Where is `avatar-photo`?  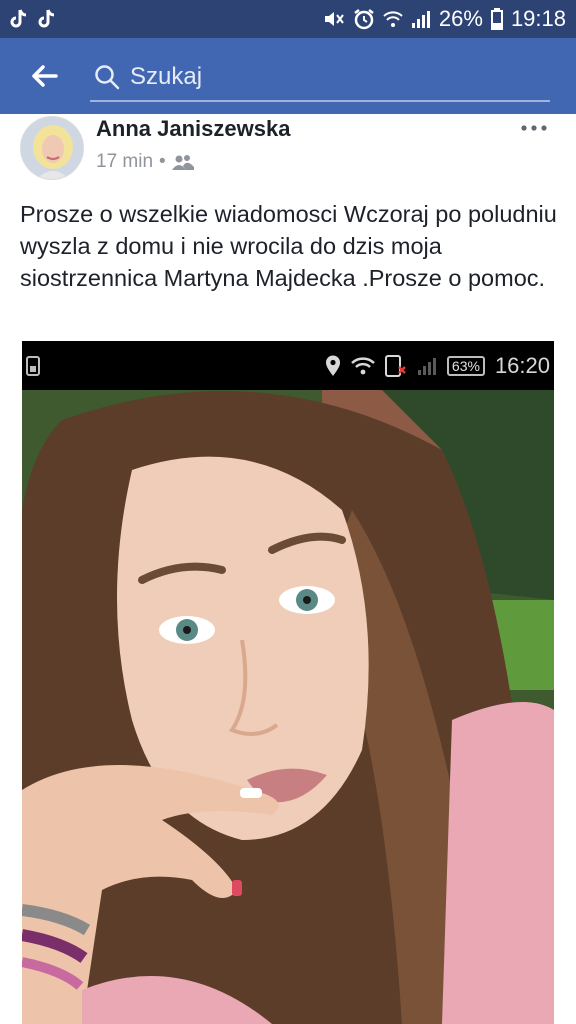 avatar-photo is located at coordinates (52, 148).